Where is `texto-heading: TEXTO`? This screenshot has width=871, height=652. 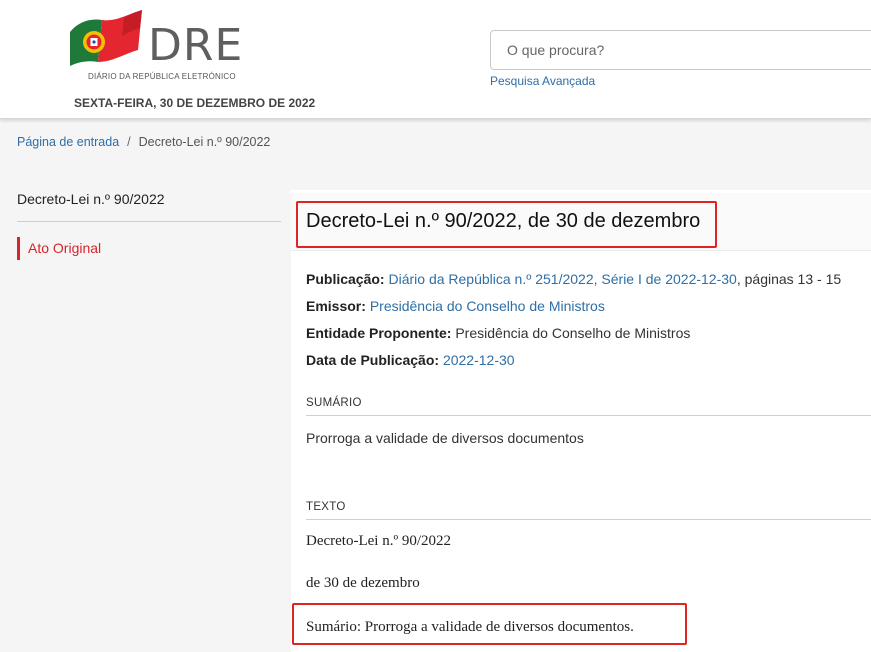 texto-heading: TEXTO is located at coordinates (326, 507).